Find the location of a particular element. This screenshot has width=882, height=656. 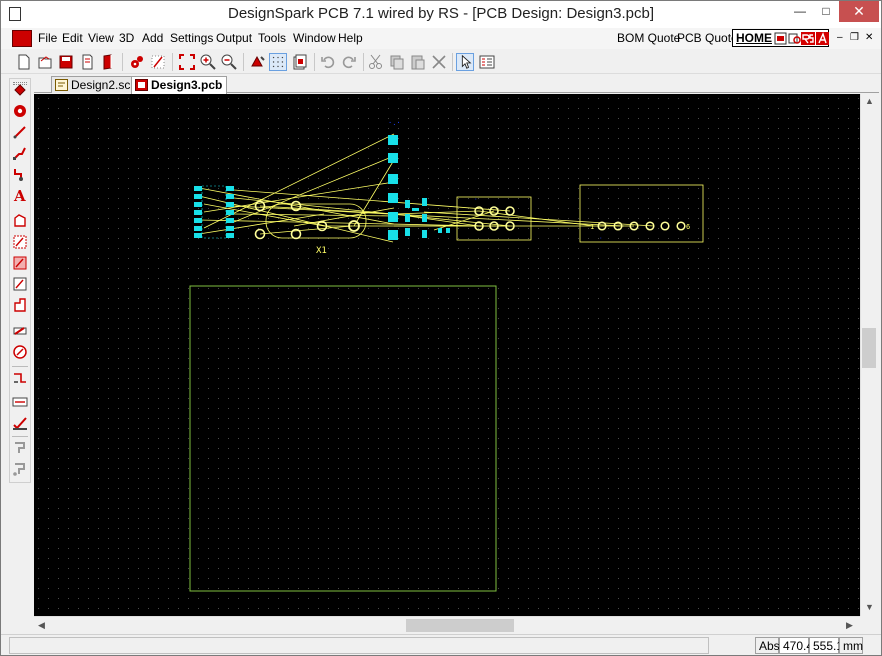

pcb-quote-icon is located at coordinates (780, 38).